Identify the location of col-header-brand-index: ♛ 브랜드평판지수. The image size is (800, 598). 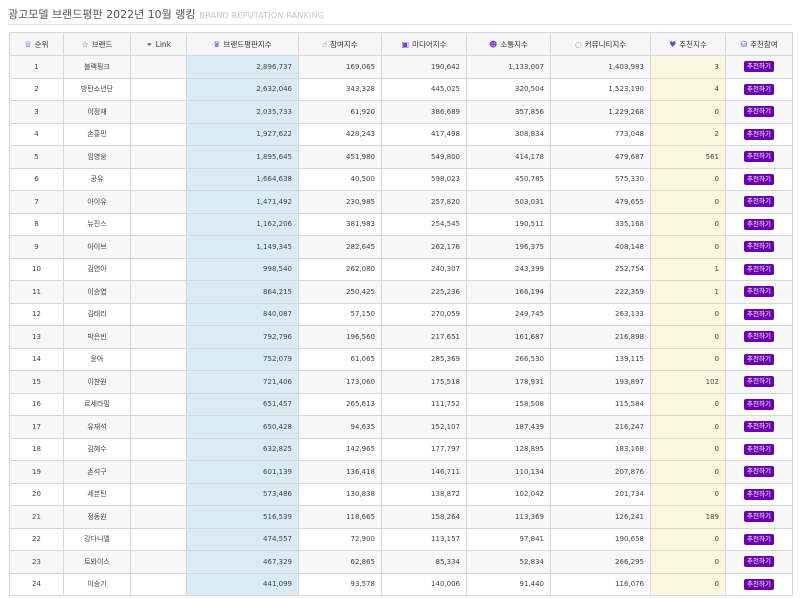
(242, 44).